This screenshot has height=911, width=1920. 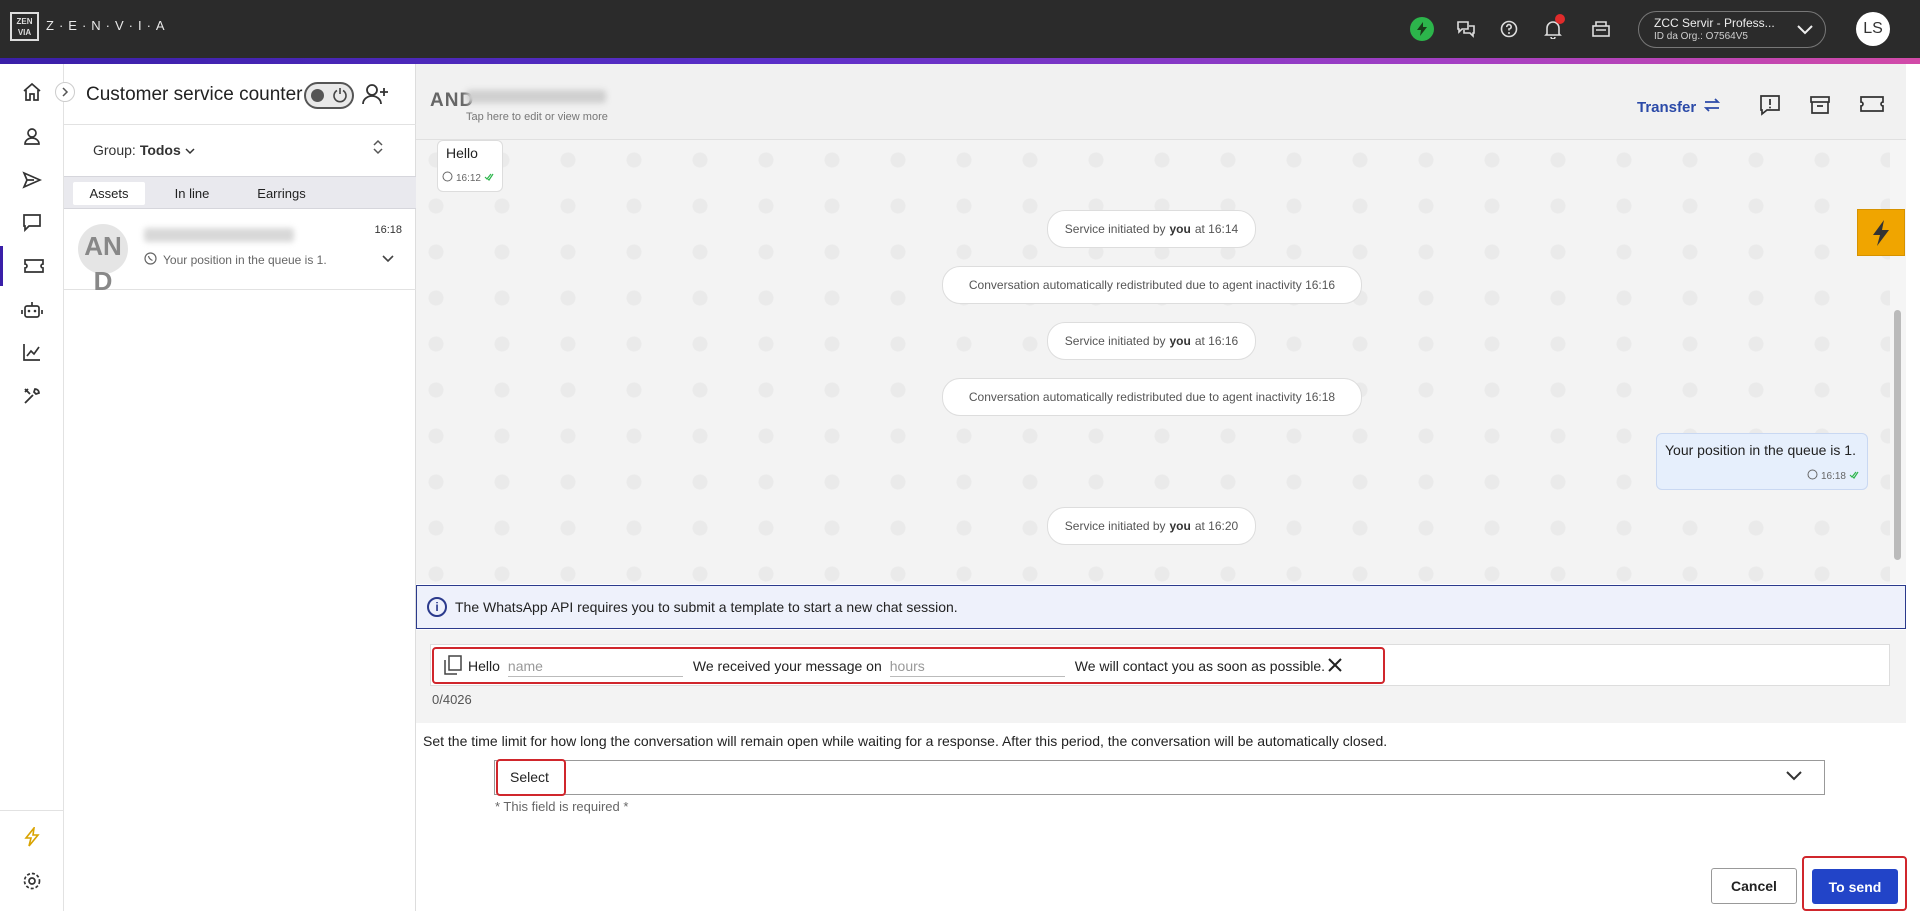 I want to click on brand-name: Z·E·N·V·I·A, so click(x=108, y=25).